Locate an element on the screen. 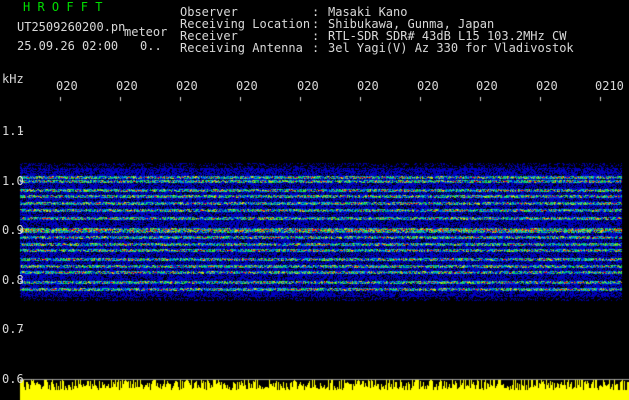  filename-label: UT2509260200.pn is located at coordinates (71, 27).